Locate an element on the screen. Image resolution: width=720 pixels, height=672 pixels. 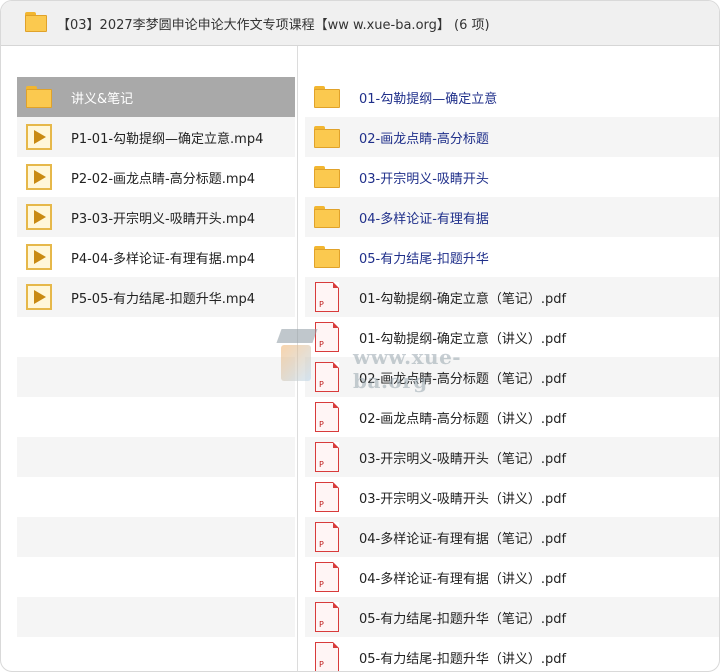
right-list-item: P 03-开宗明义-吸睛开头（笔记）.pdf is located at coordinates (512, 457).